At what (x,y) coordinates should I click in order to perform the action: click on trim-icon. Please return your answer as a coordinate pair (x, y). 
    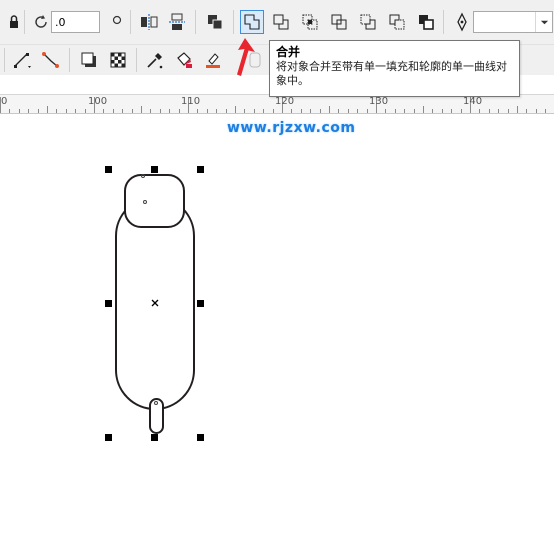
    Looking at the image, I should click on (281, 22).